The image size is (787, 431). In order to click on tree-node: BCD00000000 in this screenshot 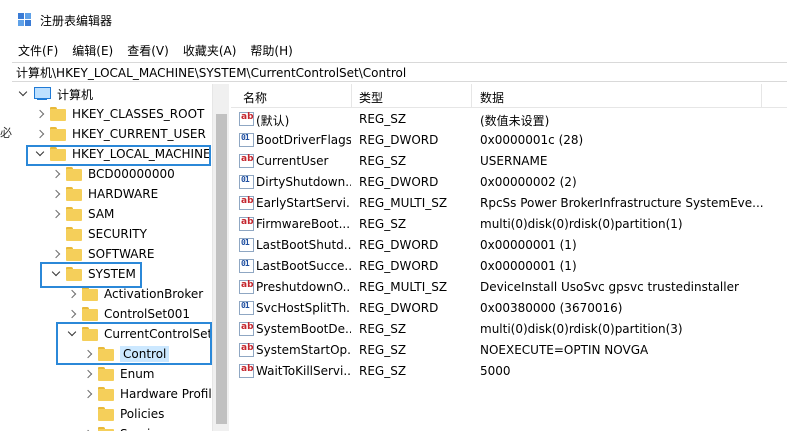, I will do `click(112, 174)`.